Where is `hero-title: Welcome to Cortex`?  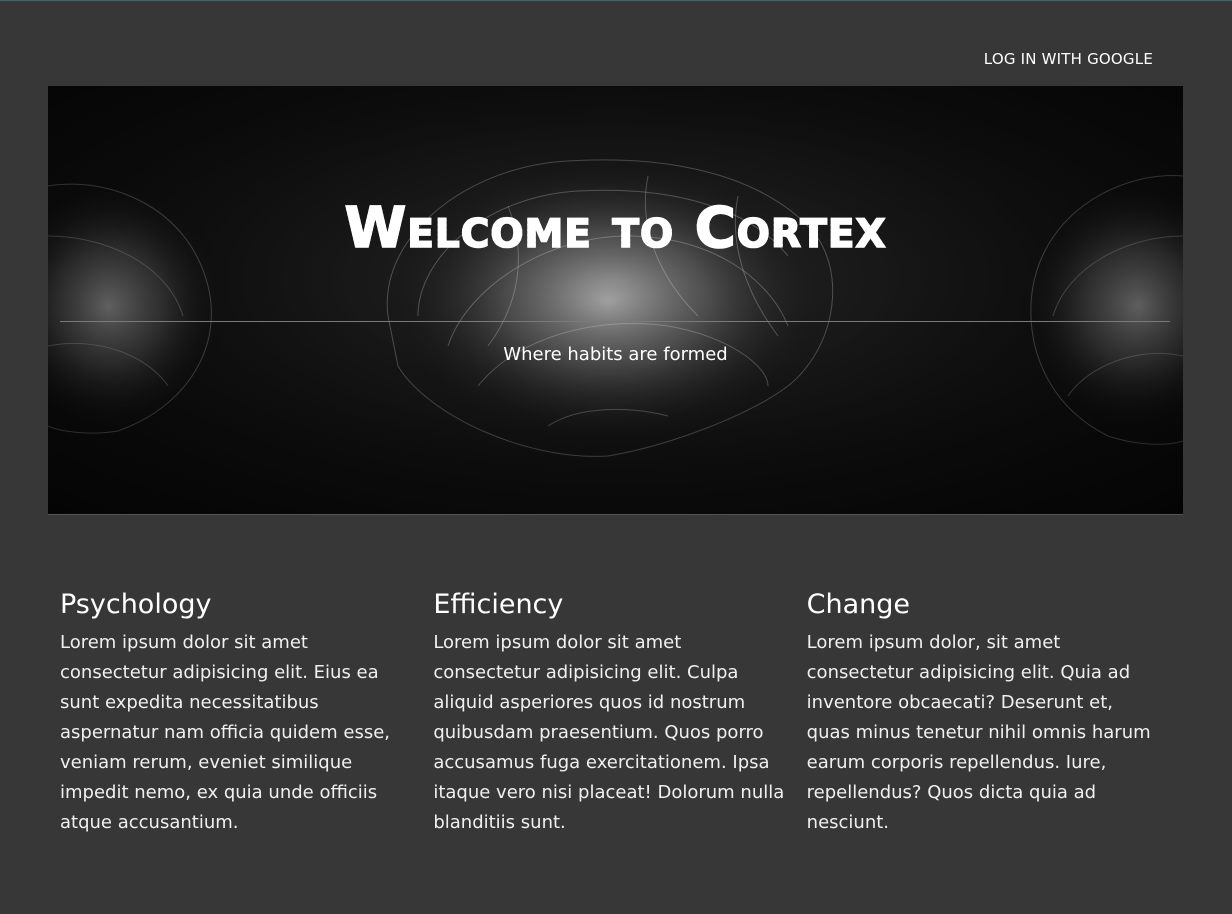 hero-title: Welcome to Cortex is located at coordinates (615, 228).